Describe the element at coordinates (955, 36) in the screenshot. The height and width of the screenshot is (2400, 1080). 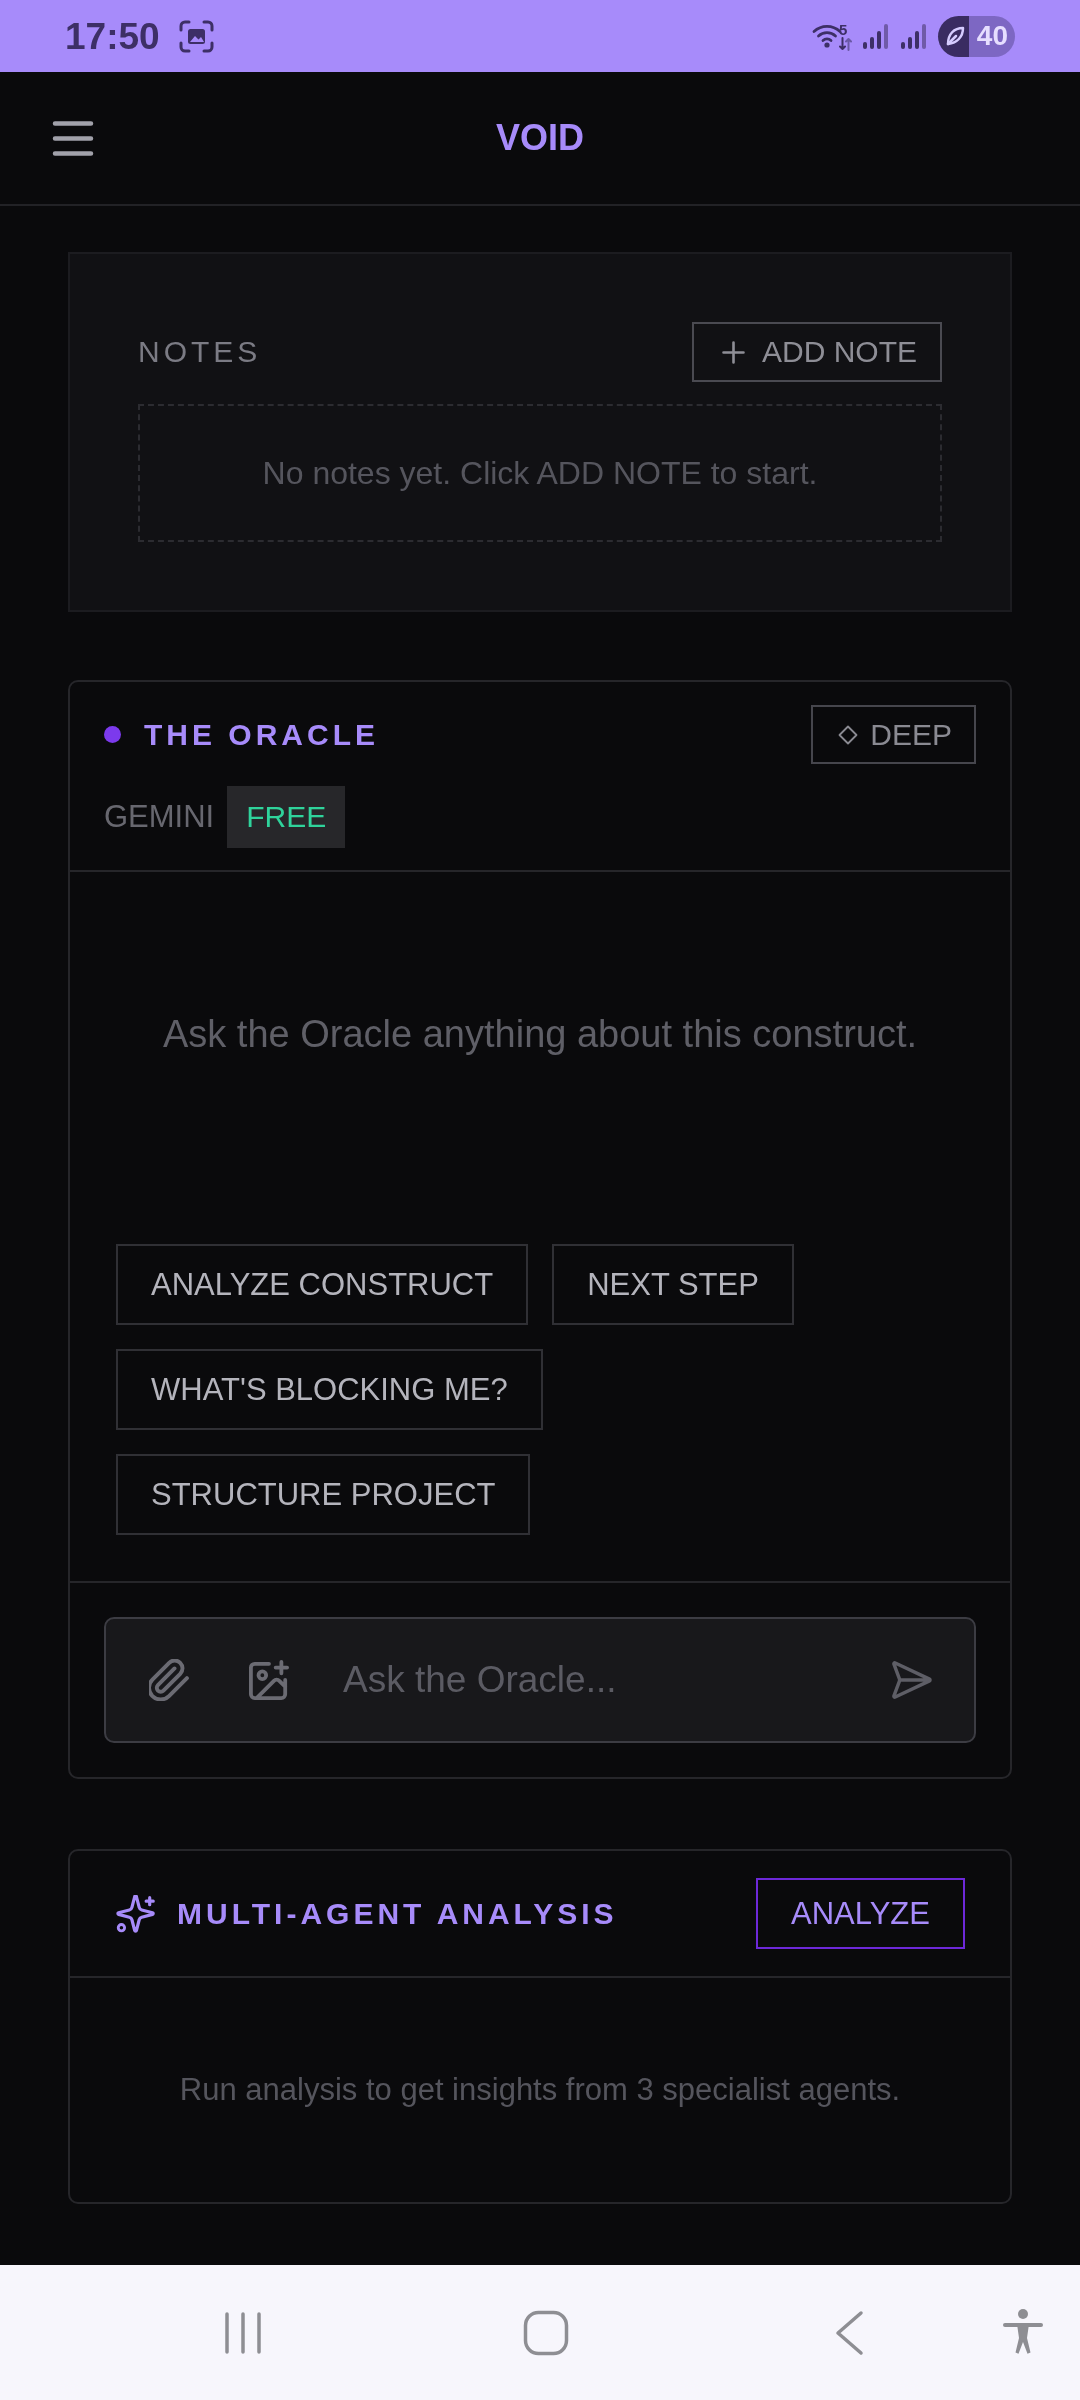
I see `leaf-icon` at that location.